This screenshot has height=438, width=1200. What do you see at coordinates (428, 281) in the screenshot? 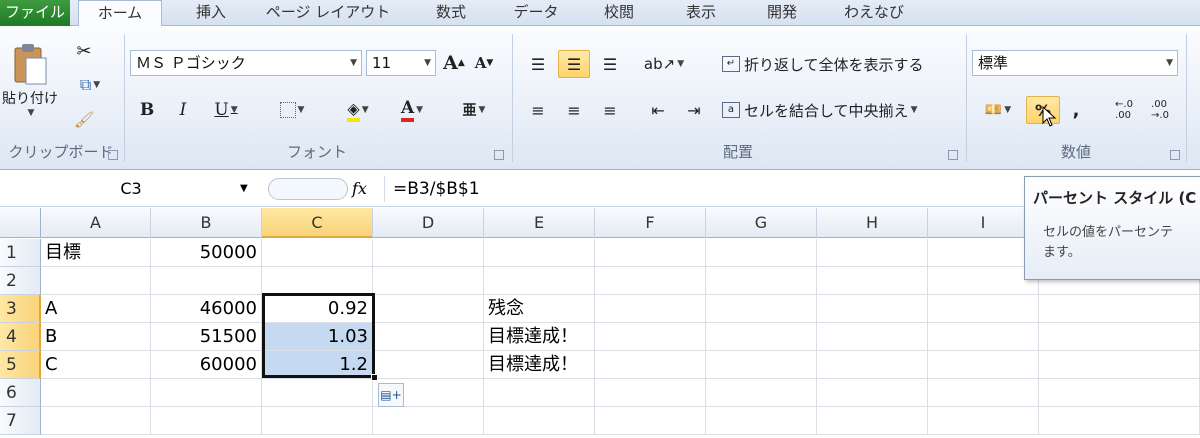
I see `cell-d2` at bounding box center [428, 281].